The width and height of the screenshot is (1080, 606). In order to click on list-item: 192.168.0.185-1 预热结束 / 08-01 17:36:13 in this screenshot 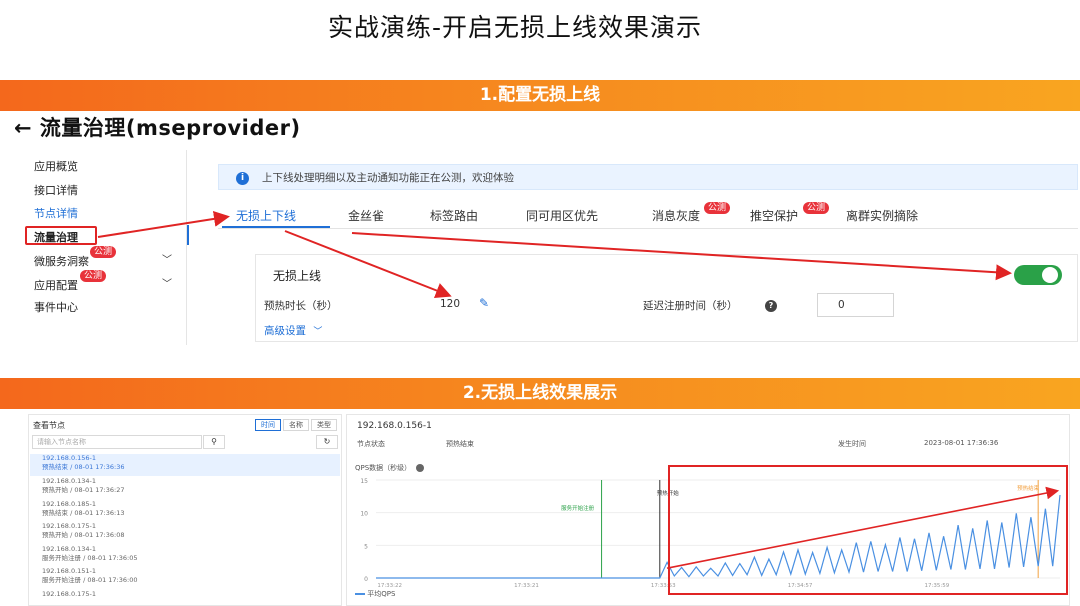, I will do `click(185, 511)`.